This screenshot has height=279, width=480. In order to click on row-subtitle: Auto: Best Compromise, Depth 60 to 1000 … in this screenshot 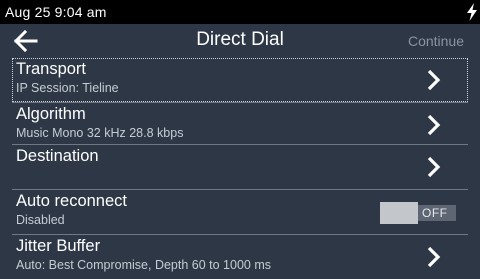, I will do `click(143, 265)`.